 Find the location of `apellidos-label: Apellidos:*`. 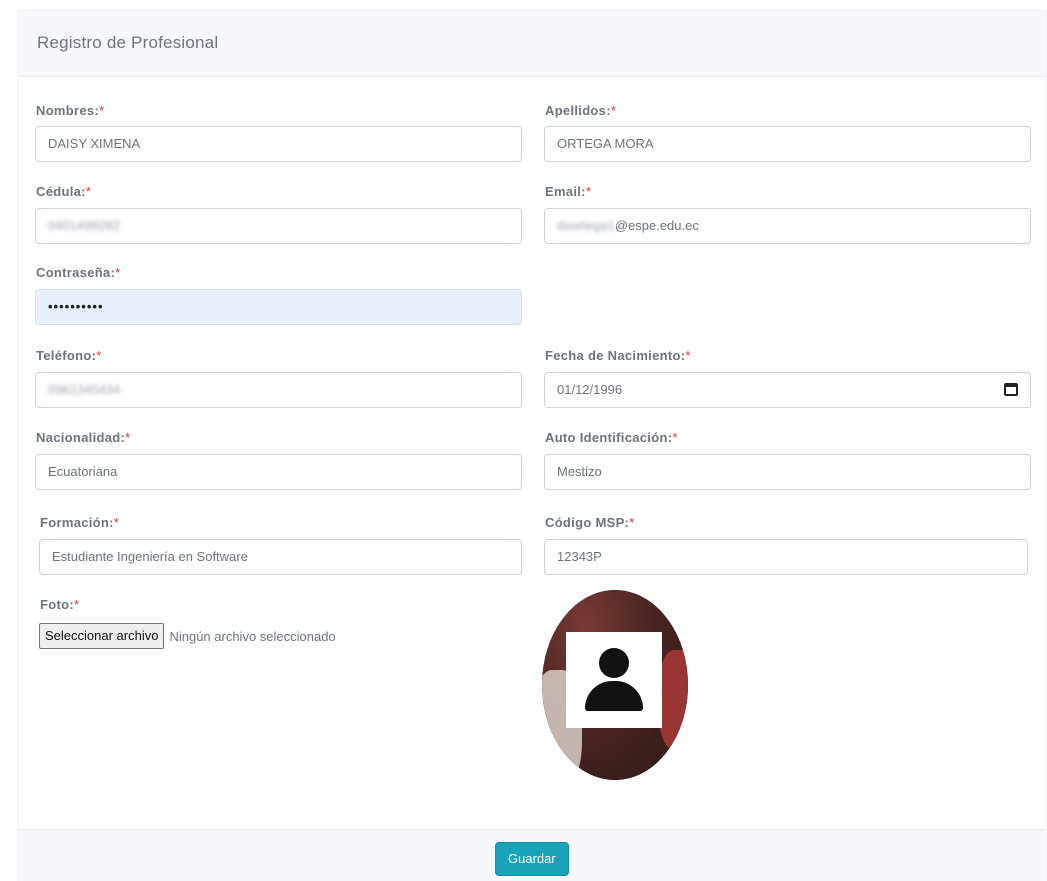

apellidos-label: Apellidos:* is located at coordinates (581, 110).